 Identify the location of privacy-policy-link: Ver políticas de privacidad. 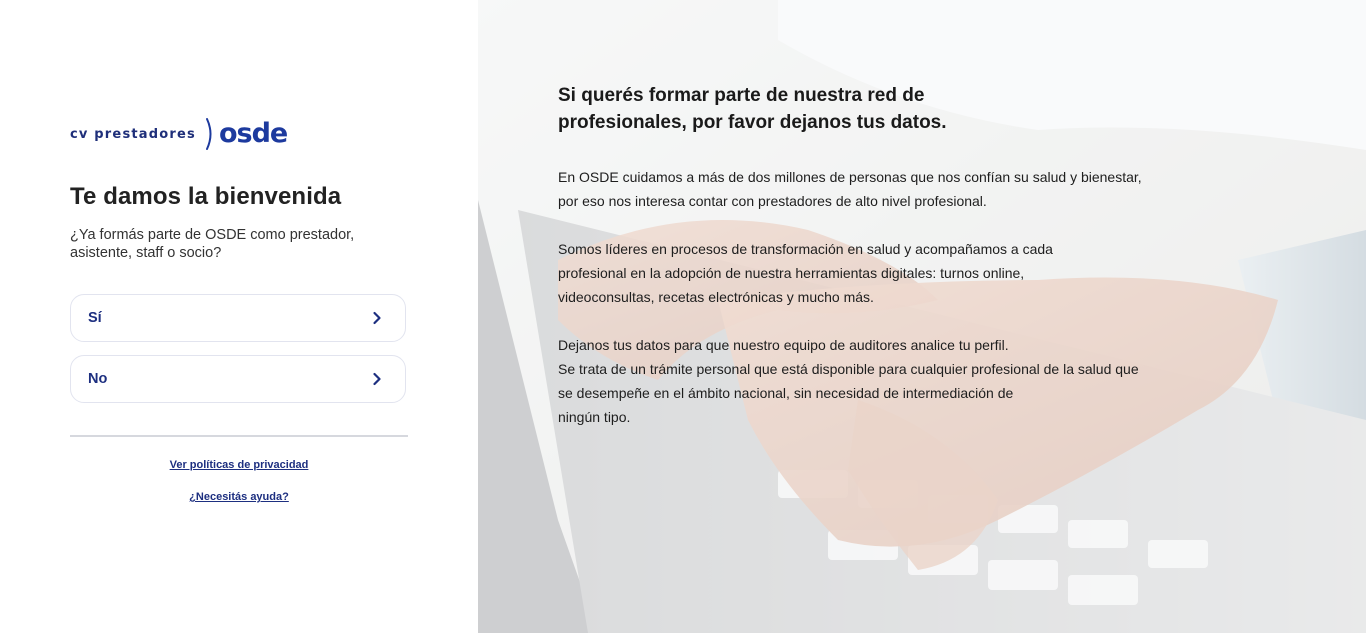
(239, 465).